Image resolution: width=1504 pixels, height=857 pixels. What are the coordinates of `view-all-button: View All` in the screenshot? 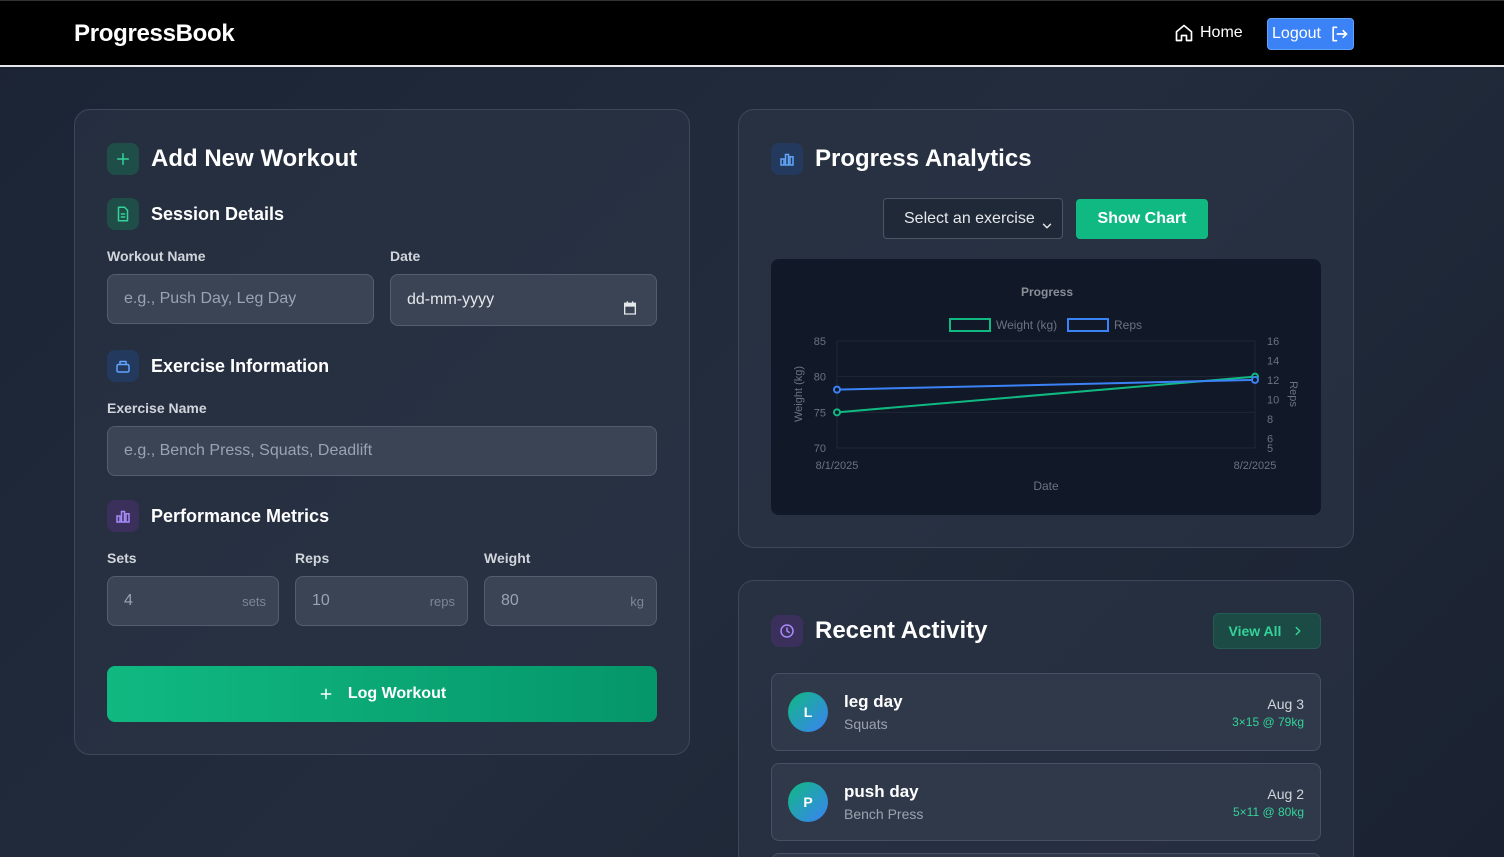 It's located at (1267, 631).